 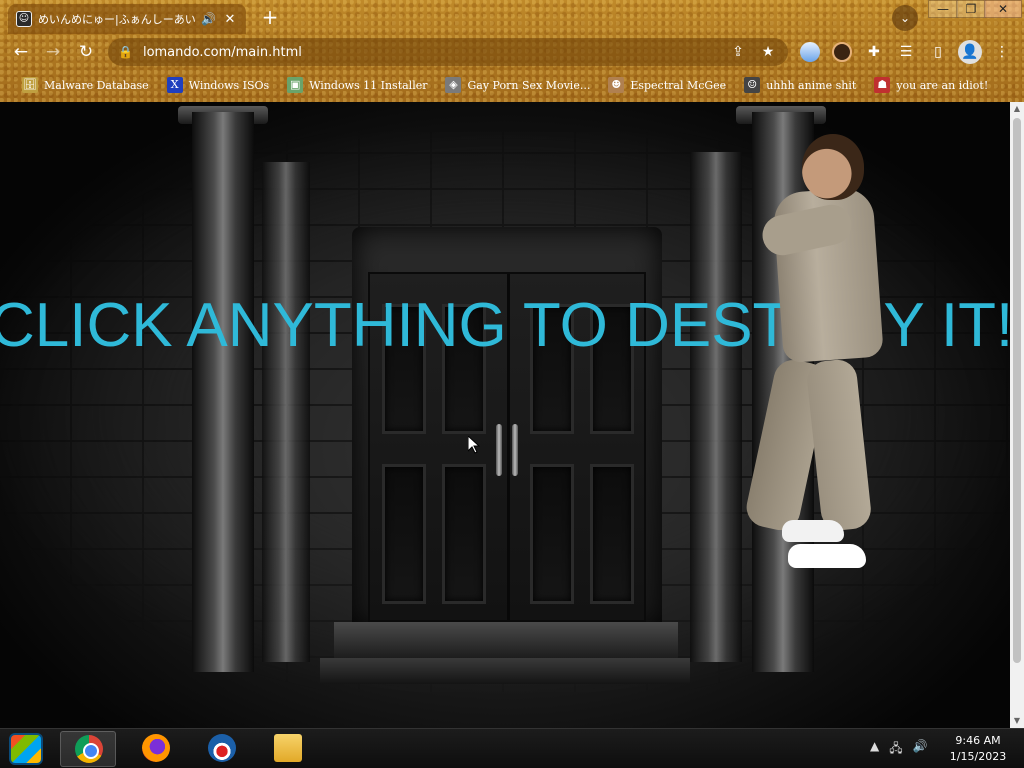 I want to click on bookmark-item: X Windows ISOs, so click(x=218, y=85).